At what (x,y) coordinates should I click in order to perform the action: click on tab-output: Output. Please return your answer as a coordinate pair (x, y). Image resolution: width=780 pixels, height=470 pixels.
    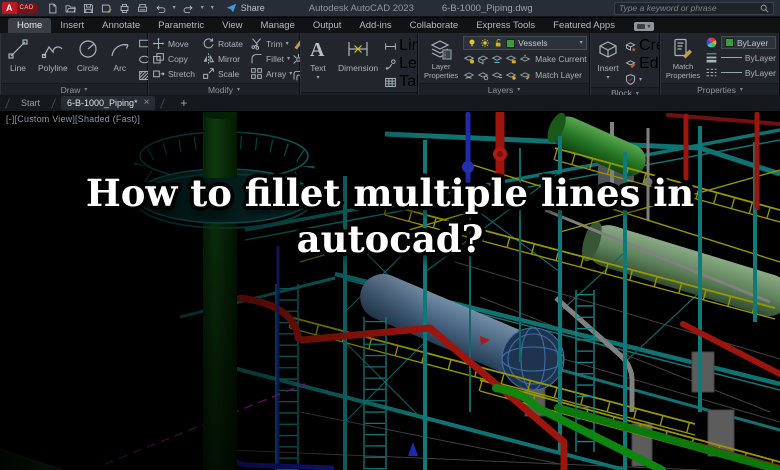
    Looking at the image, I should click on (327, 25).